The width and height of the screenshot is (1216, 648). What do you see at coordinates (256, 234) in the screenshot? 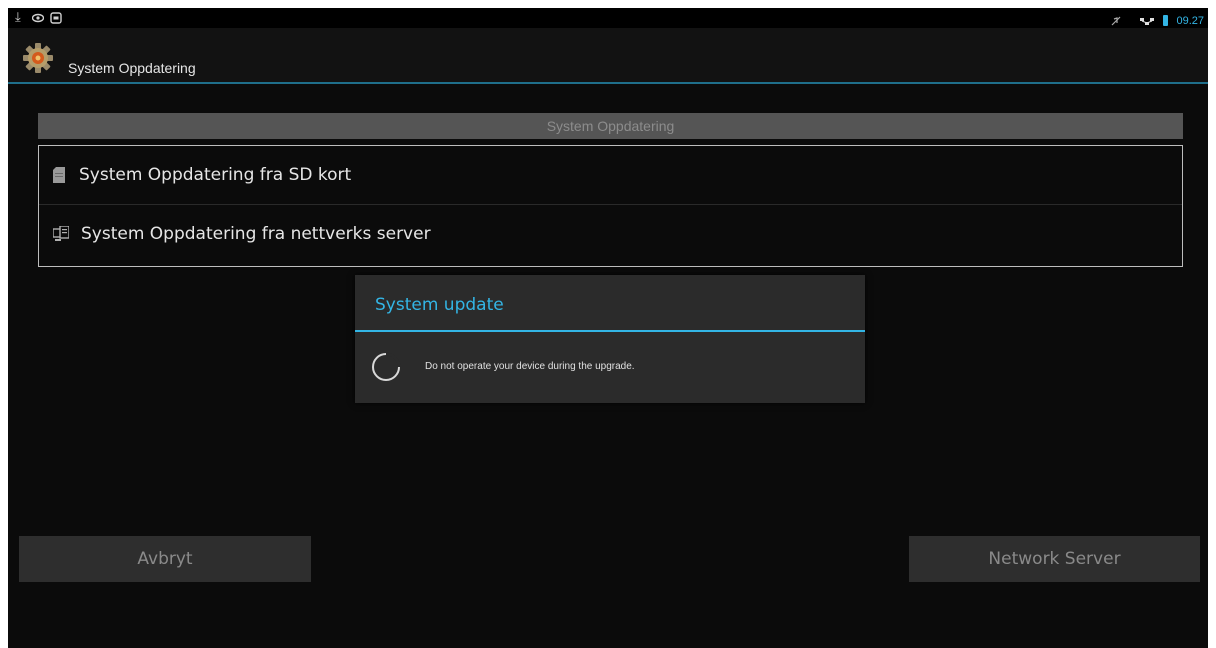
I see `list-item-label: System Oppdatering fra nettverks server` at bounding box center [256, 234].